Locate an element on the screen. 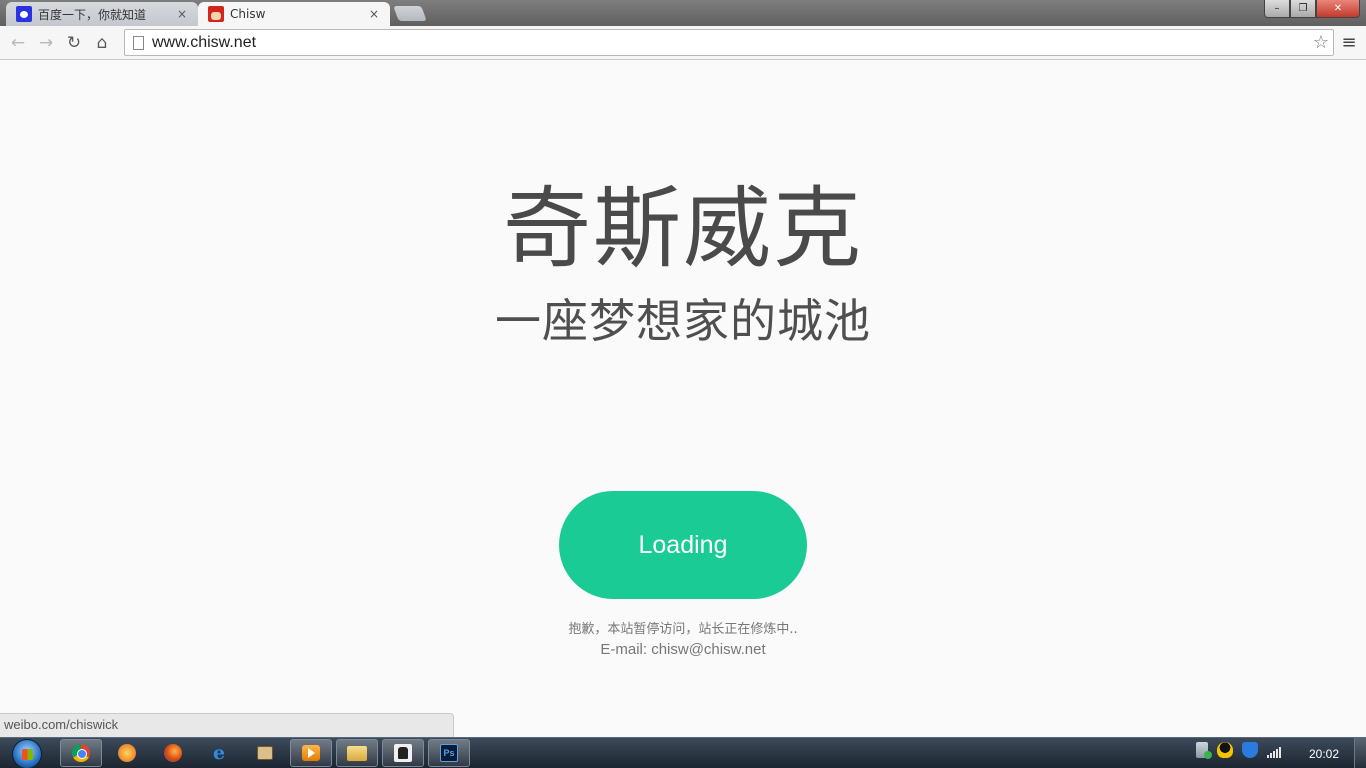  maintenance-notice: 抱歉，本站暂停访问，站长正在修炼中.. is located at coordinates (683, 629).